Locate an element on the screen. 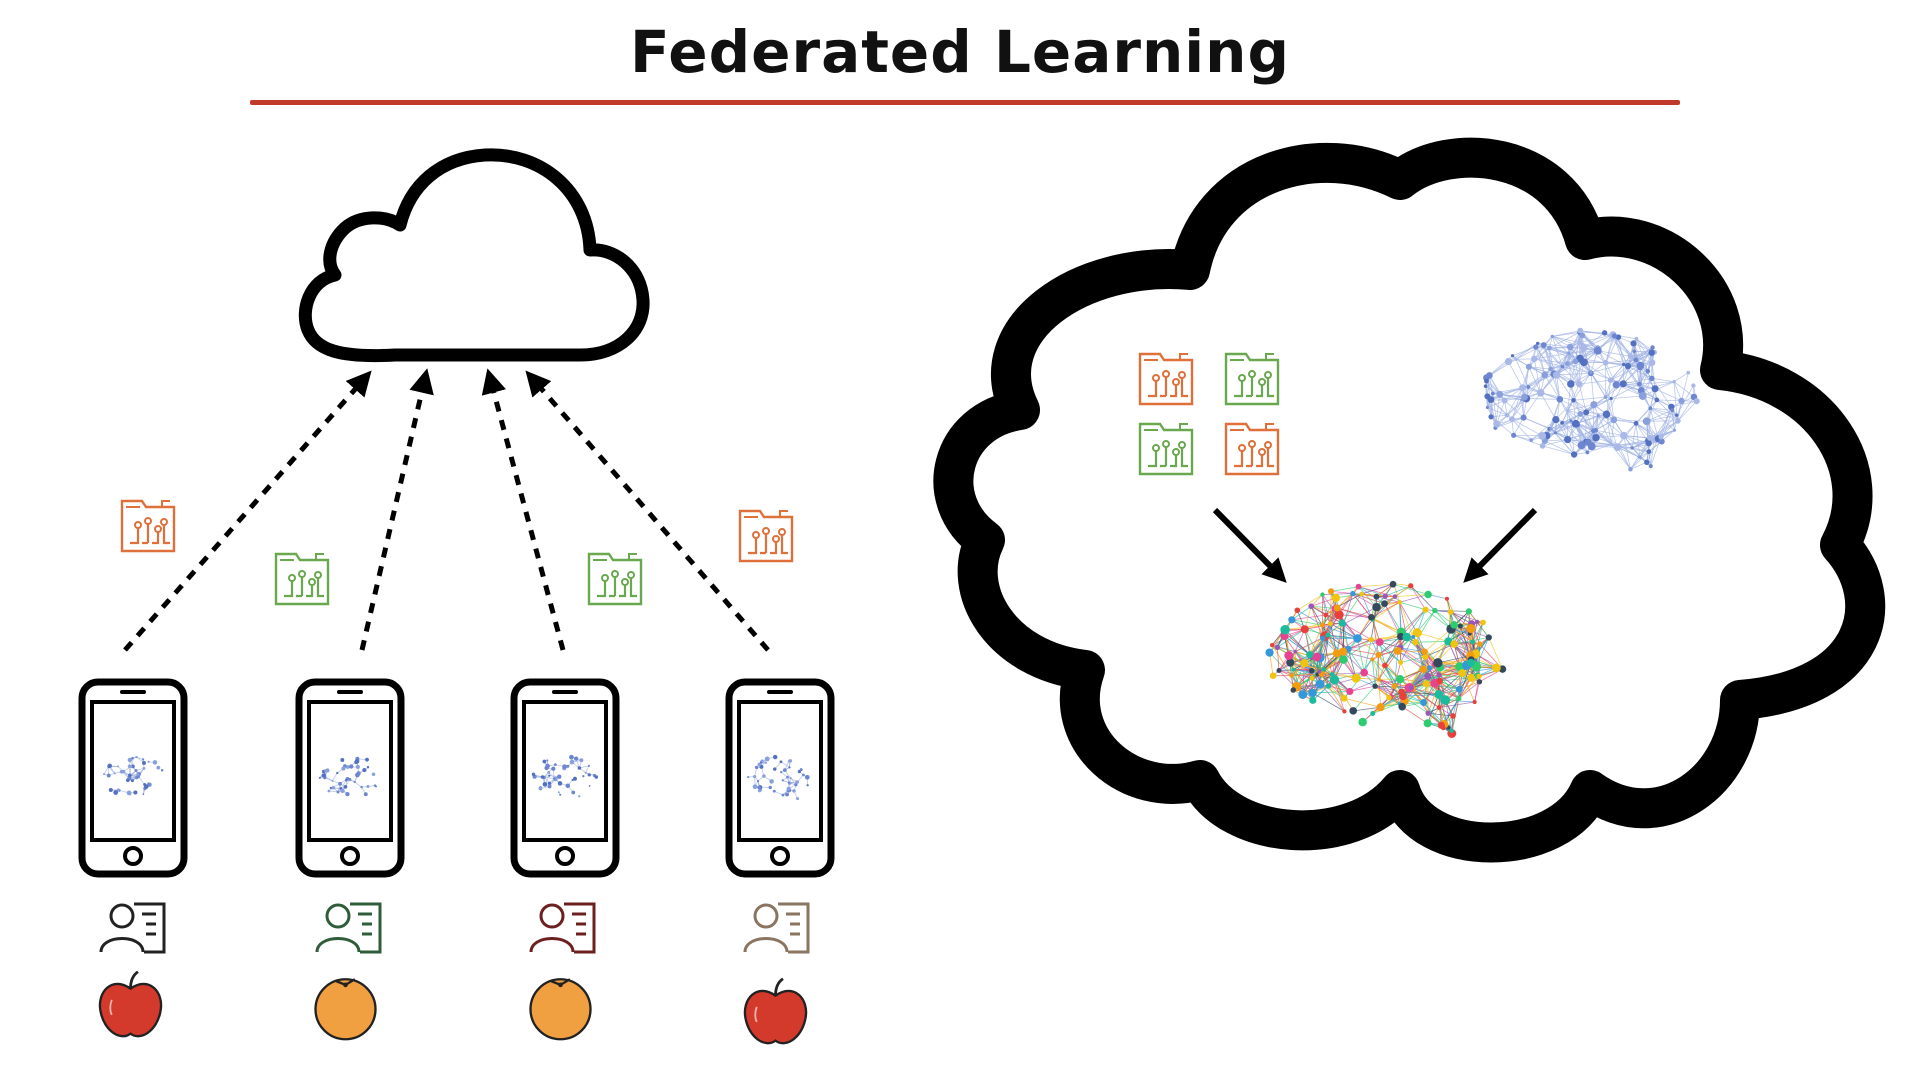  arrow-icon is located at coordinates (647, 511).